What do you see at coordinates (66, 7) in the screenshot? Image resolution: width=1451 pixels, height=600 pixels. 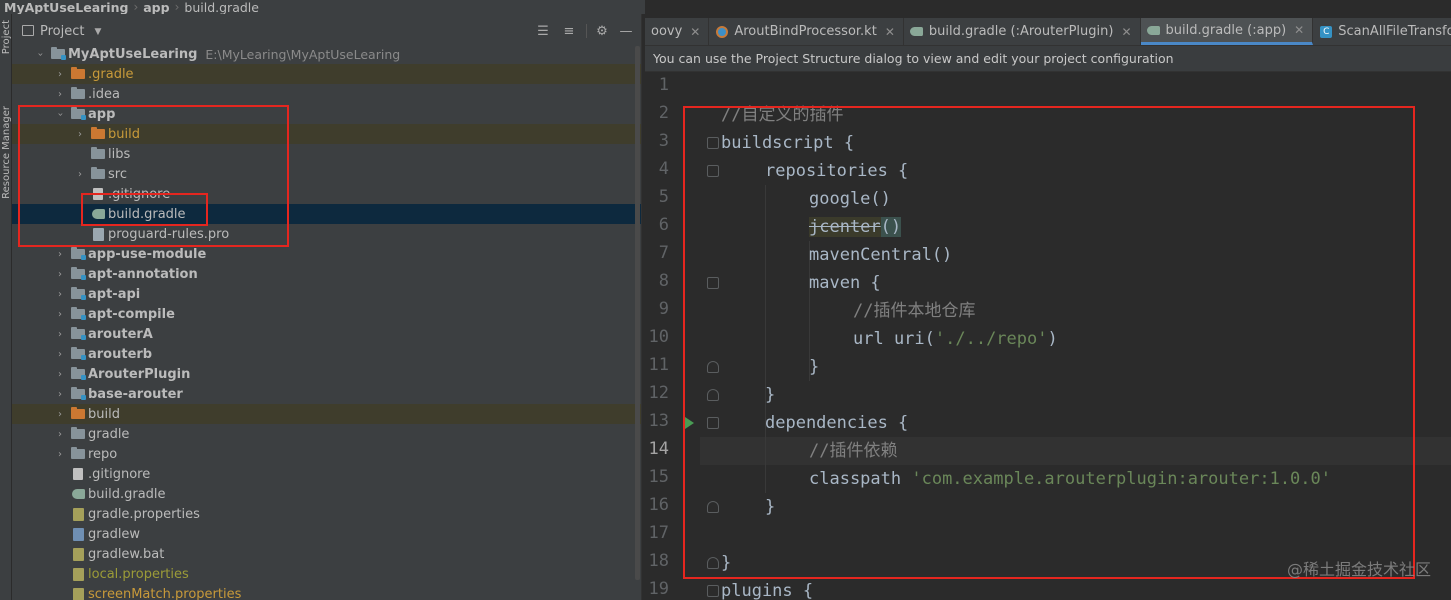 I see `breadcrumb-project: MyAptUseLearing` at bounding box center [66, 7].